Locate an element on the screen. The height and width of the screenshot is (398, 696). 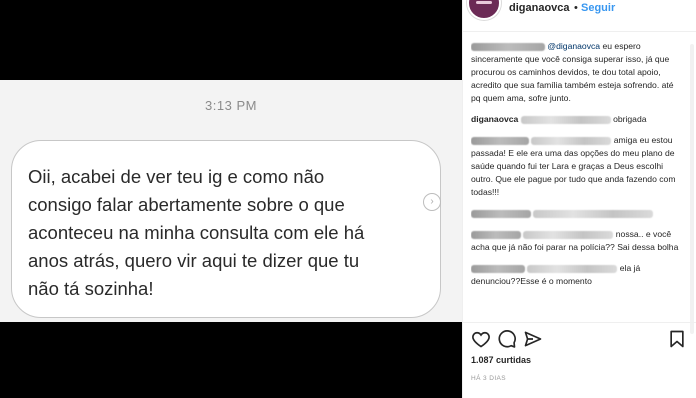
message-time: 3:13 PM is located at coordinates (231, 105).